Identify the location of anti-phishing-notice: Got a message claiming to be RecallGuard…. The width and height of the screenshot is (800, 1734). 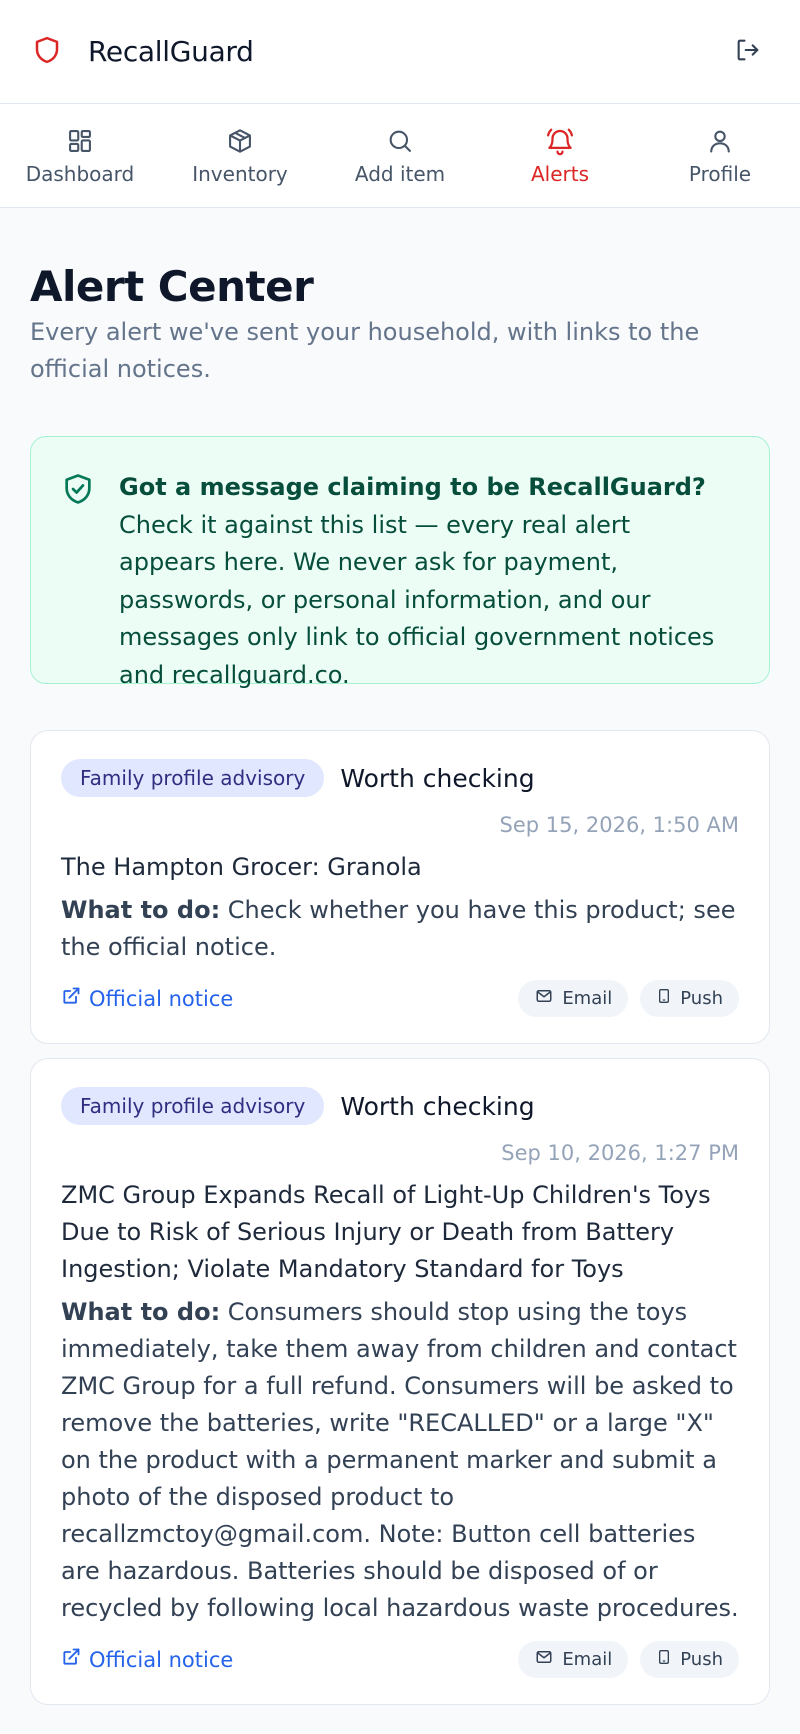
(400, 562).